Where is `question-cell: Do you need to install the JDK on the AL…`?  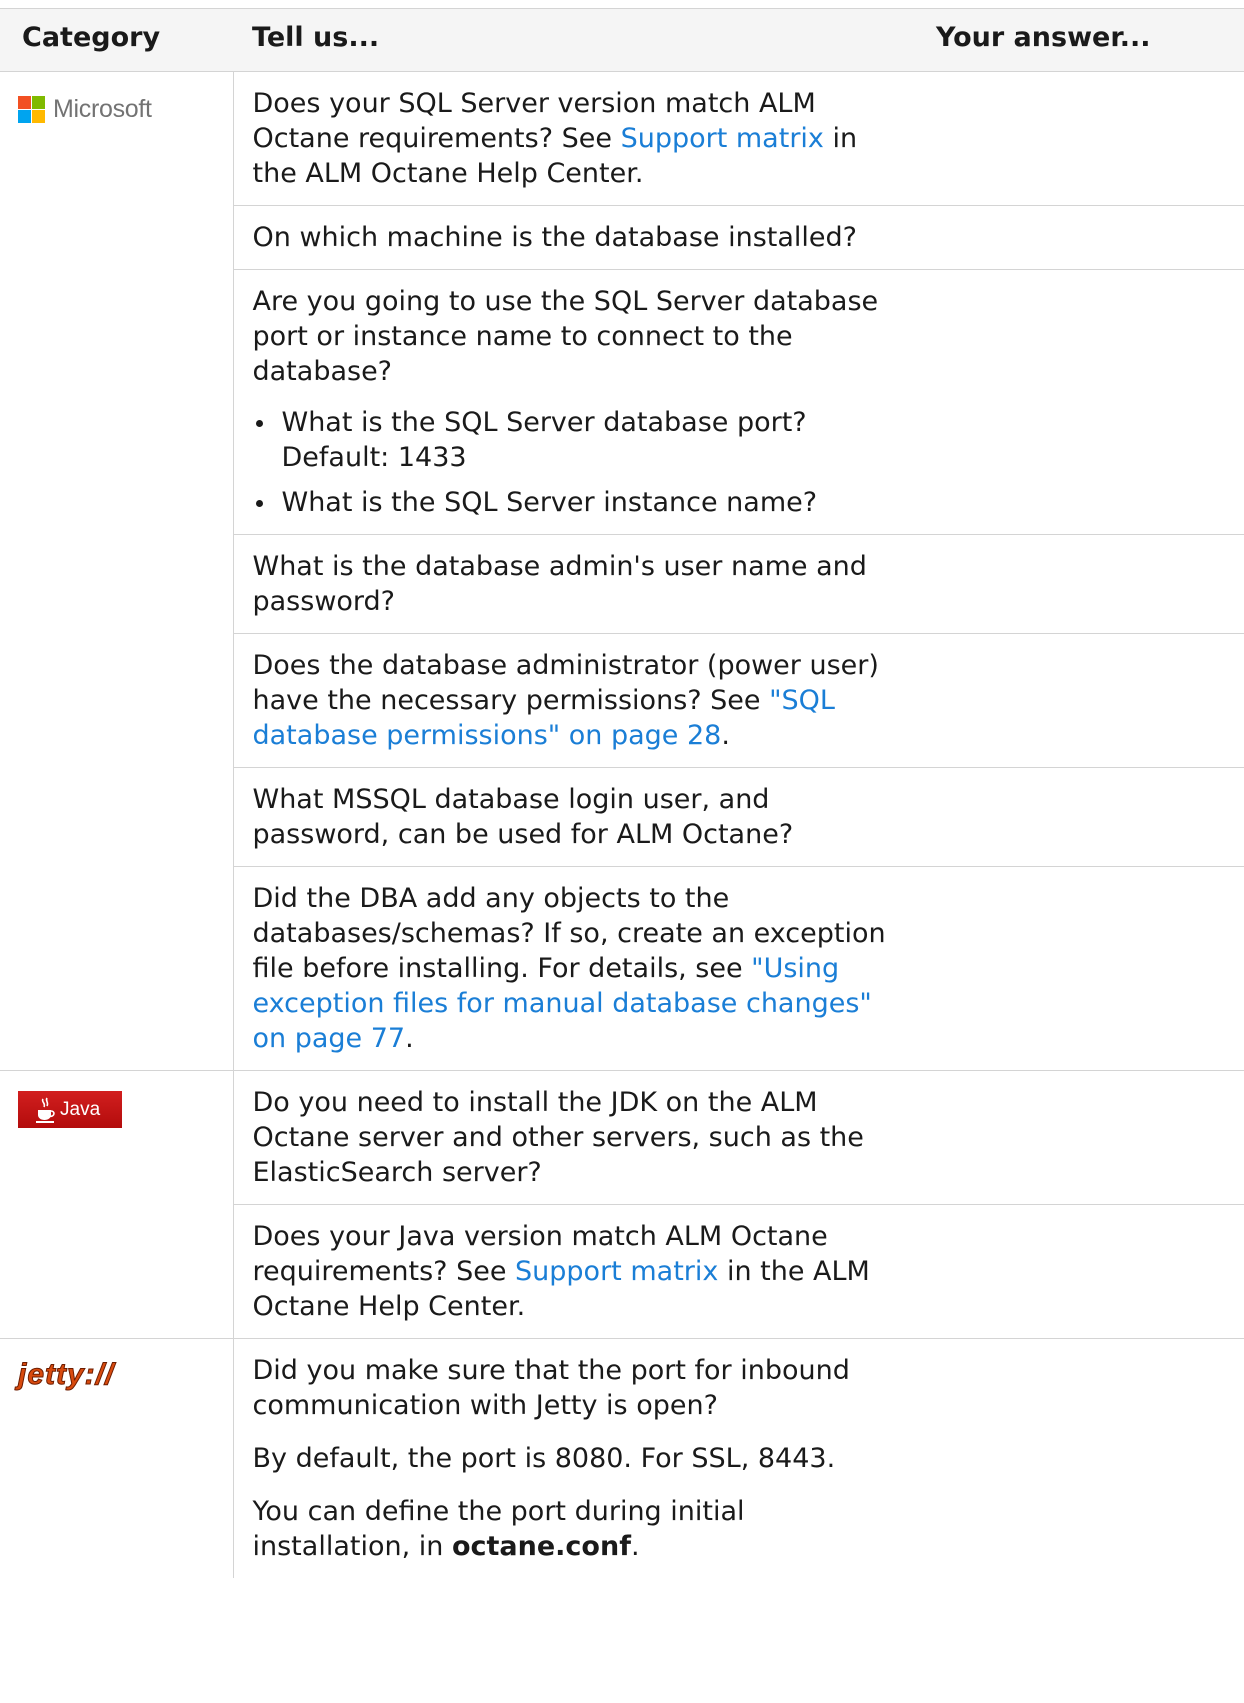 question-cell: Do you need to install the JDK on the AL… is located at coordinates (575, 1137).